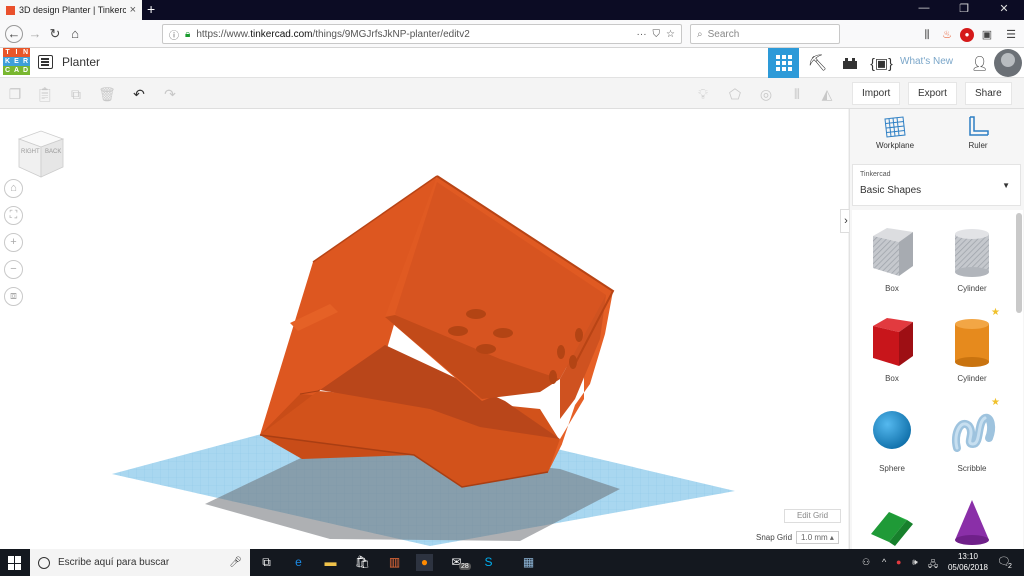 The width and height of the screenshot is (1024, 576). Describe the element at coordinates (174, 34) in the screenshot. I see `info-icon: ⓘ` at that location.